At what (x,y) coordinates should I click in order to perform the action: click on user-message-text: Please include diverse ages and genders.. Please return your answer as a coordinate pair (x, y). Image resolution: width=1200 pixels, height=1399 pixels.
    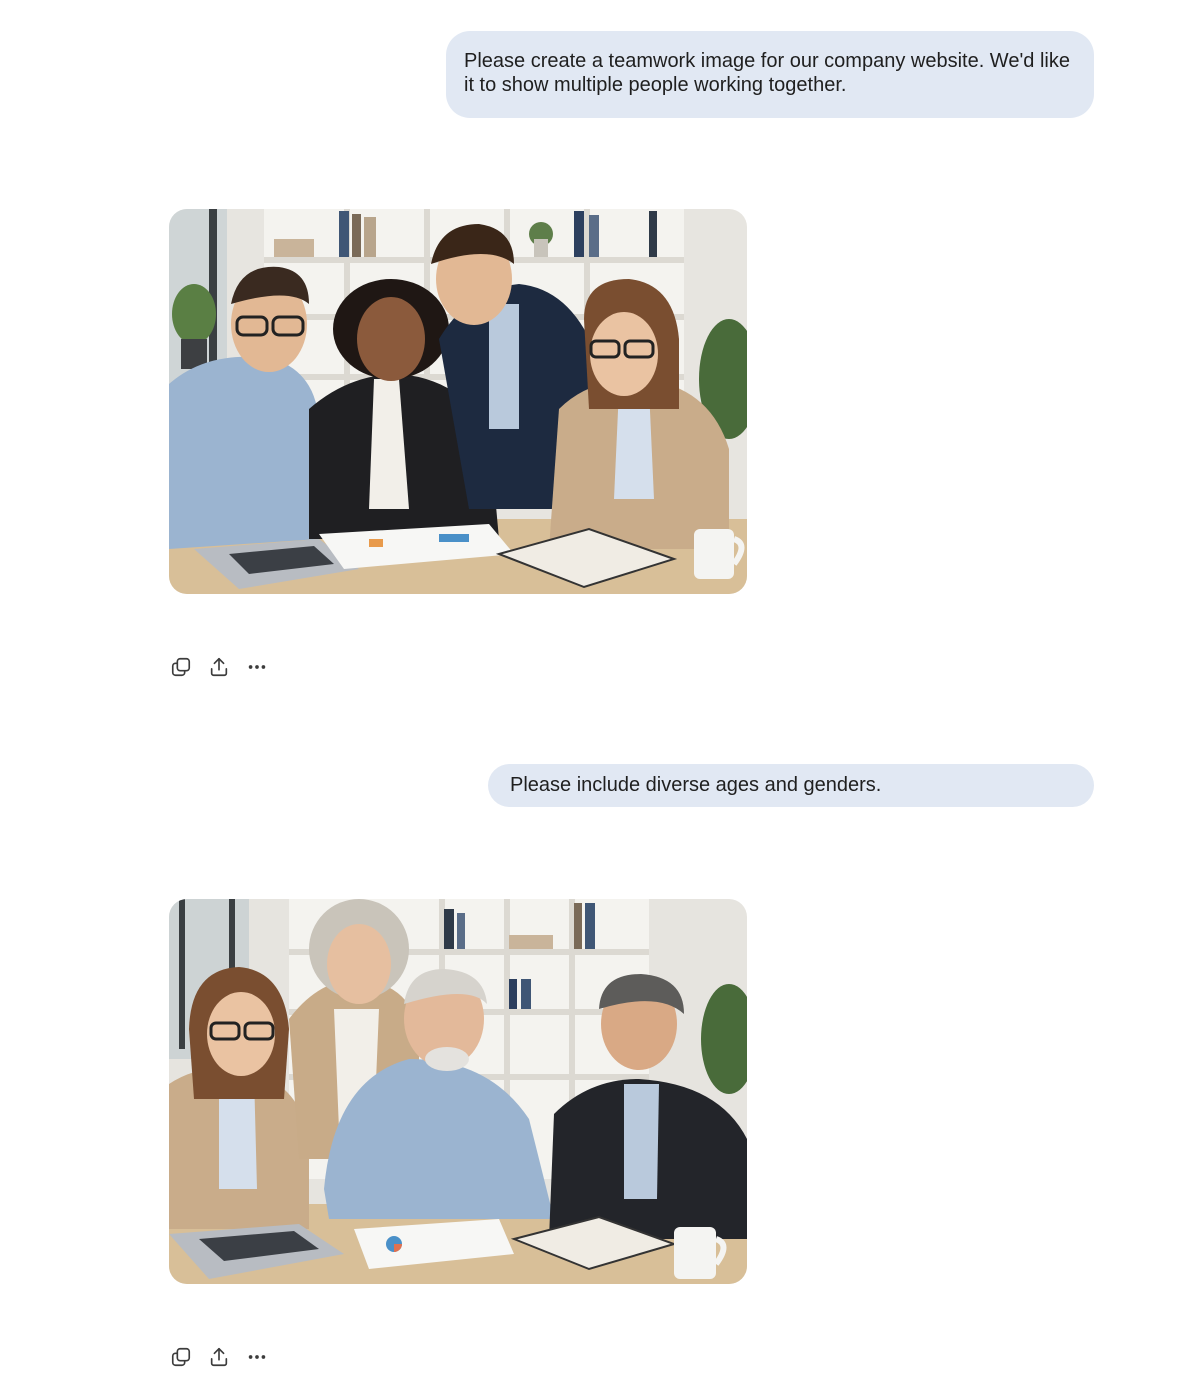
    Looking at the image, I should click on (696, 785).